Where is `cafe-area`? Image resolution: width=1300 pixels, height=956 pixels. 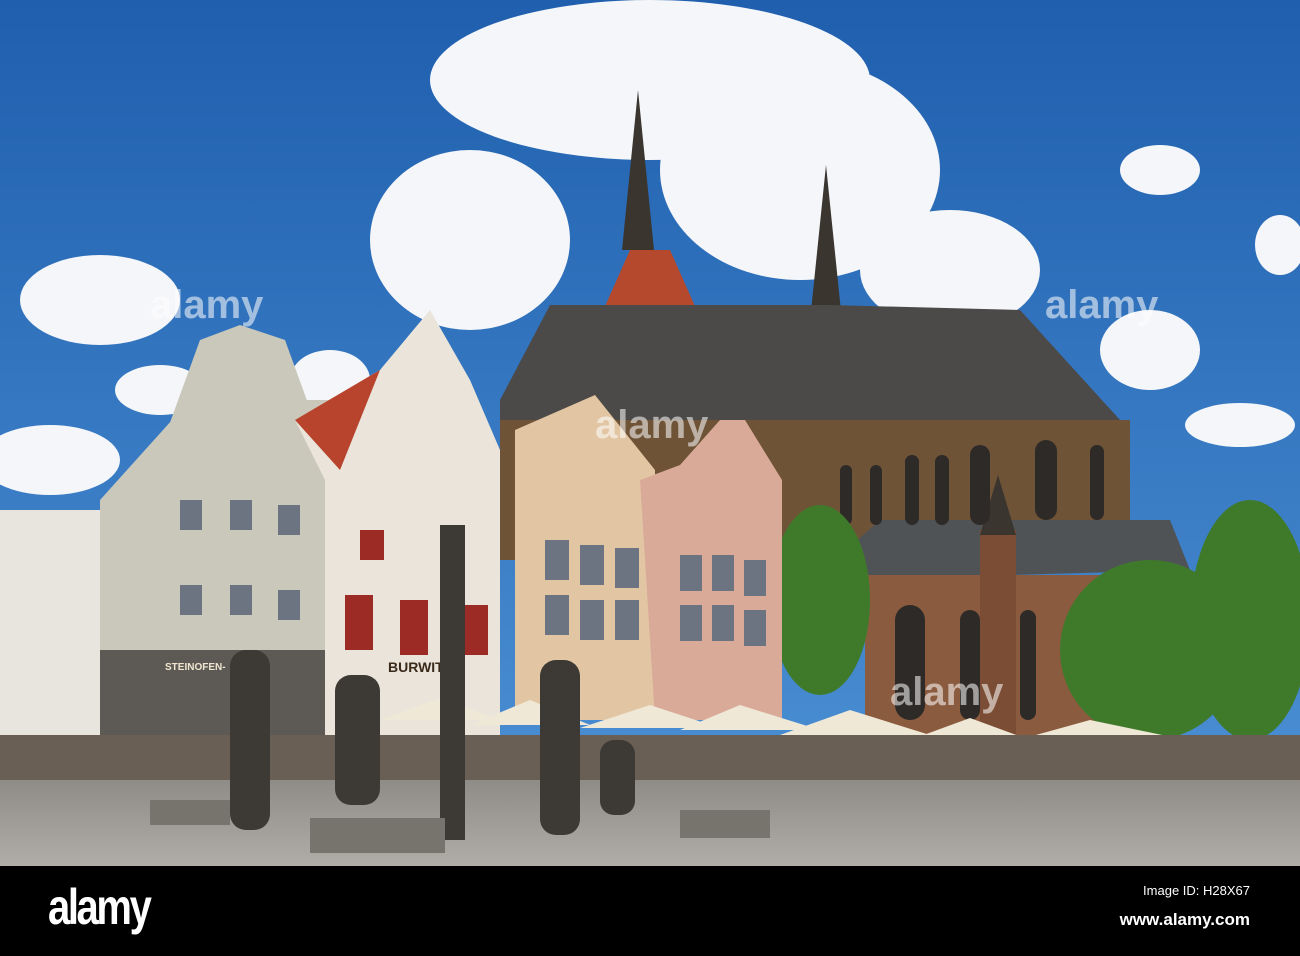
cafe-area is located at coordinates (650, 757).